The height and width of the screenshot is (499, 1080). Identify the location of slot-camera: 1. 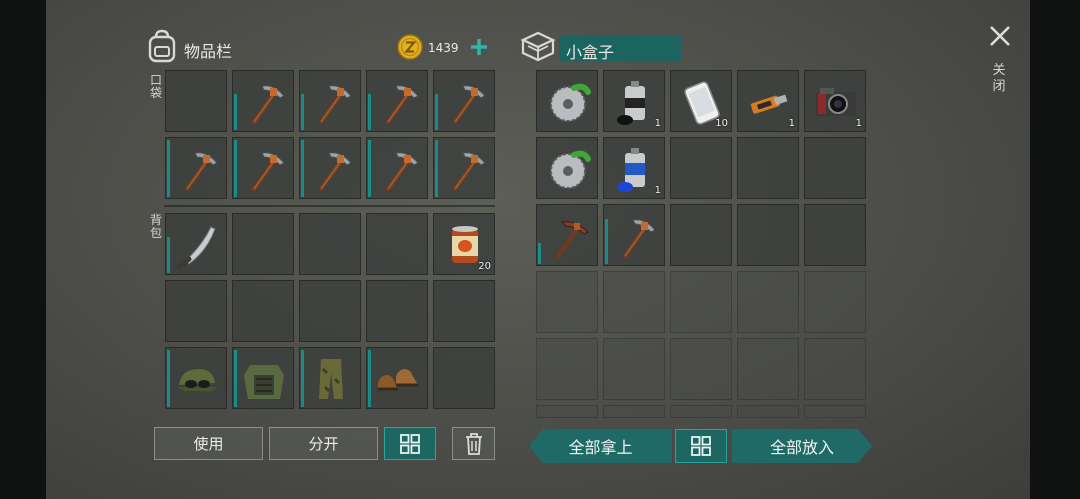
(835, 101).